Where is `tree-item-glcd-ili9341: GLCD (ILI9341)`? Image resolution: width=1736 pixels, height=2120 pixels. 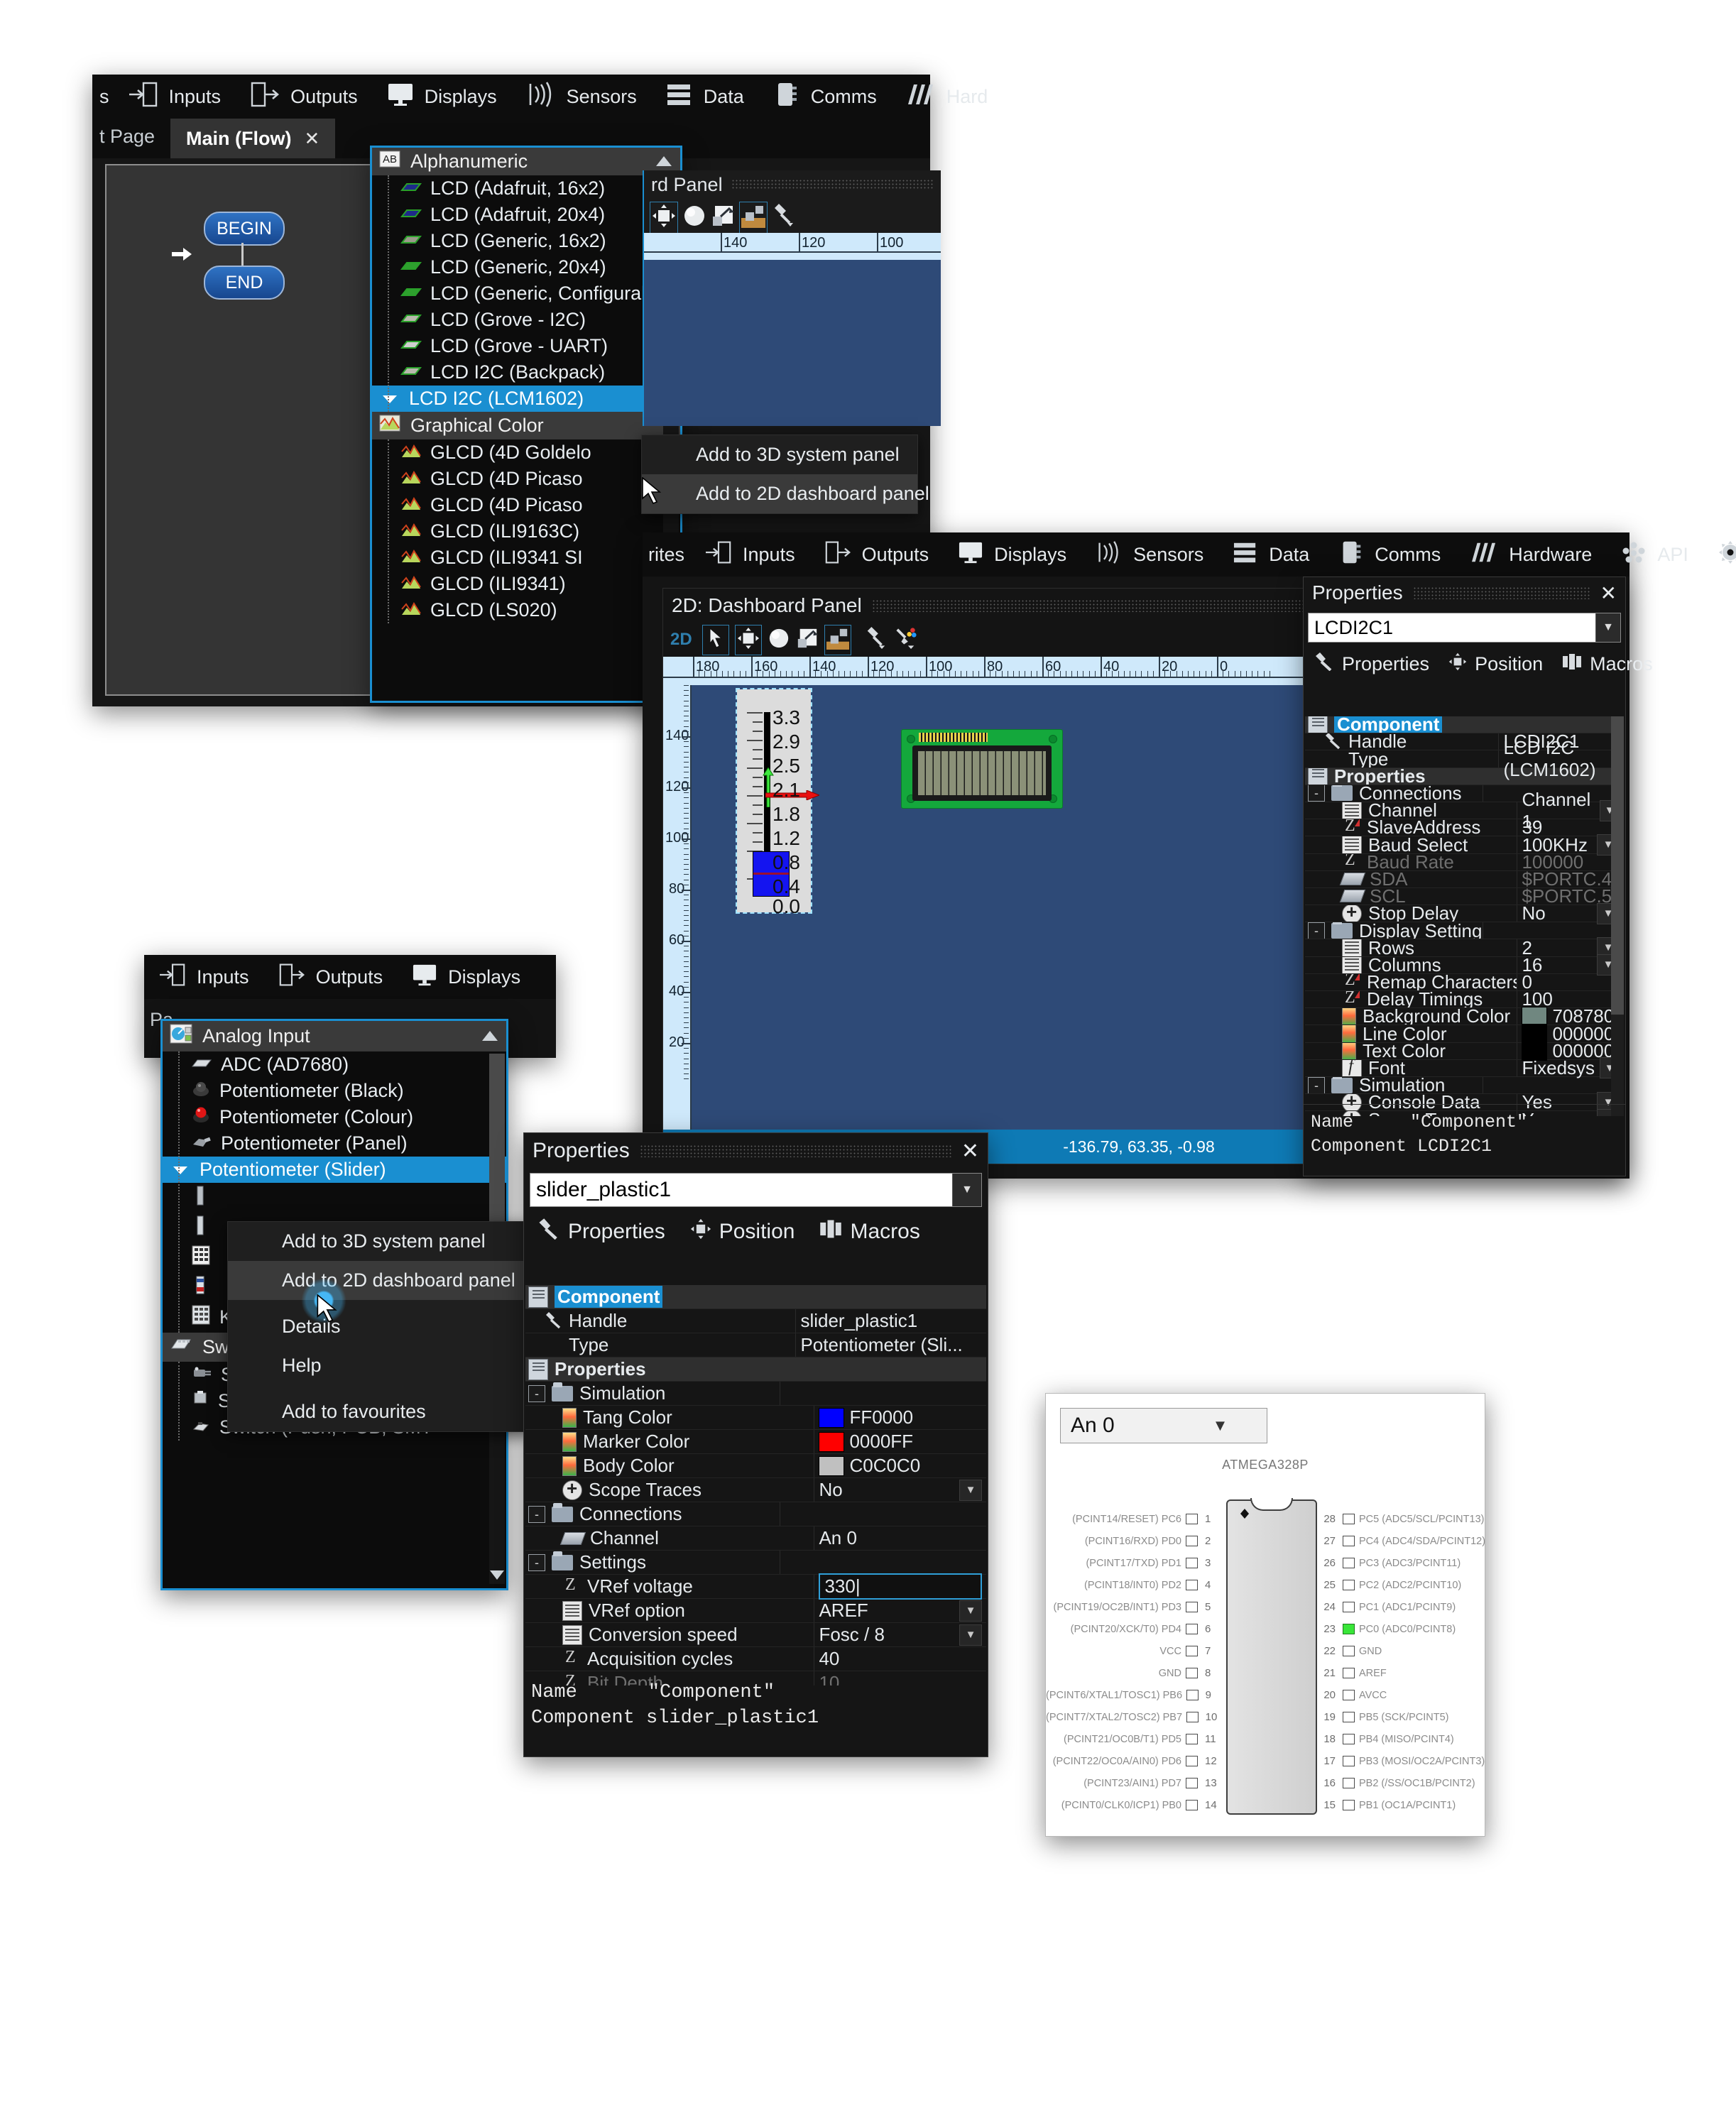 tree-item-glcd-ili9341: GLCD (ILI9341) is located at coordinates (526, 584).